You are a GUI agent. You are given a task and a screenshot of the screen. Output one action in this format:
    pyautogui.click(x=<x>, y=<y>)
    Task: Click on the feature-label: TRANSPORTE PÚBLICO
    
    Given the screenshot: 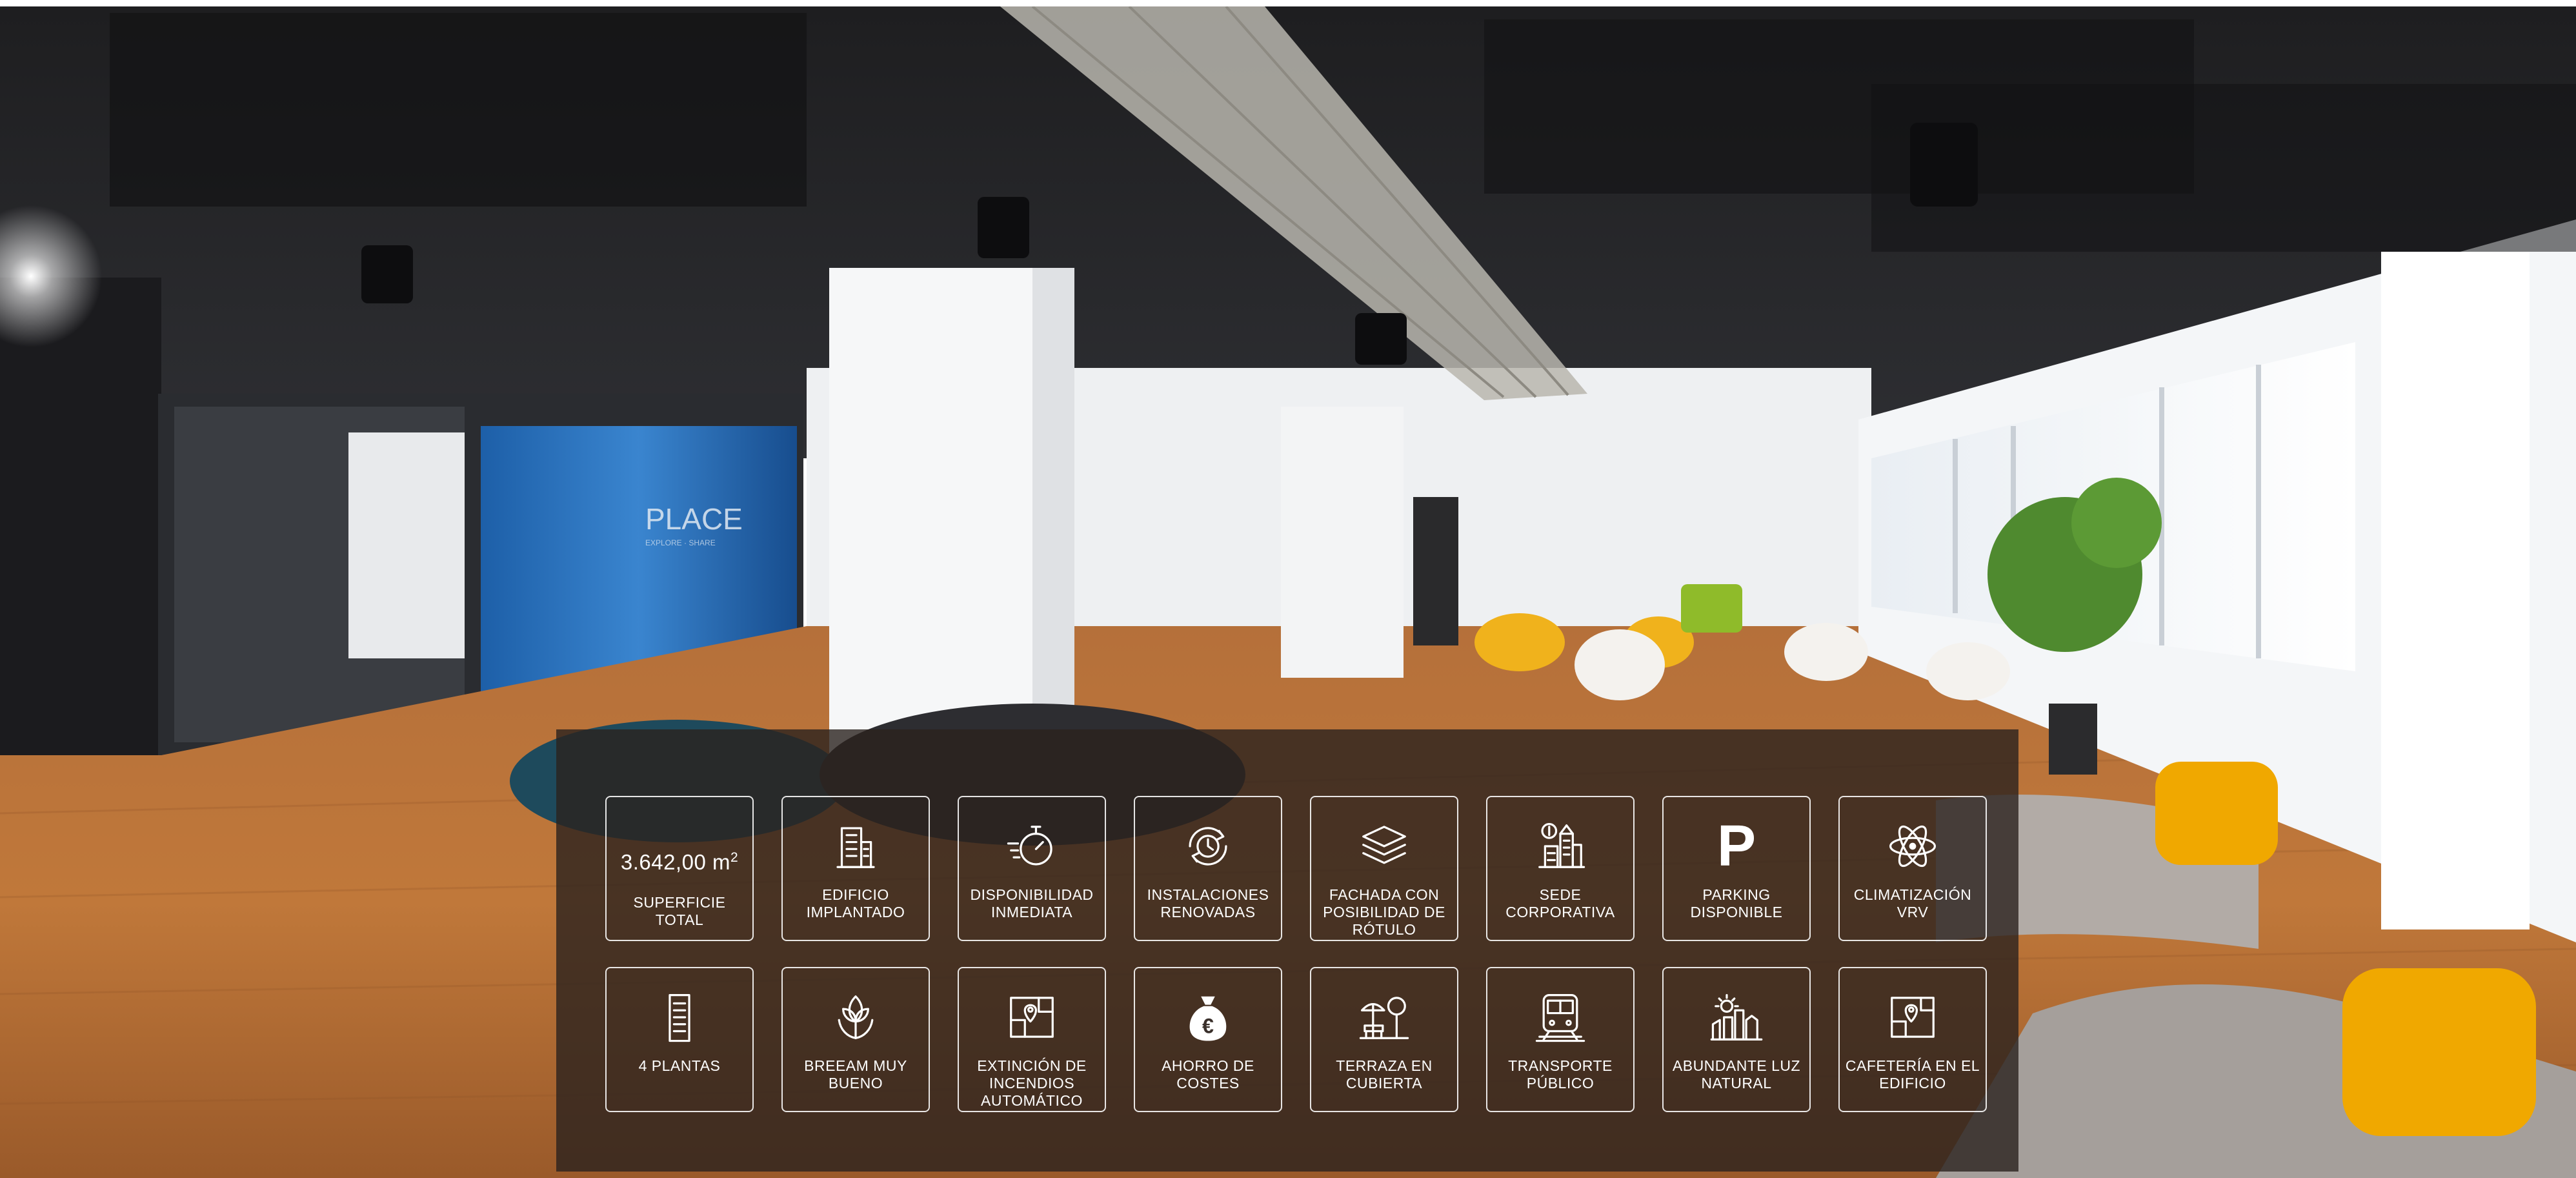 What is the action you would take?
    pyautogui.click(x=1561, y=1074)
    